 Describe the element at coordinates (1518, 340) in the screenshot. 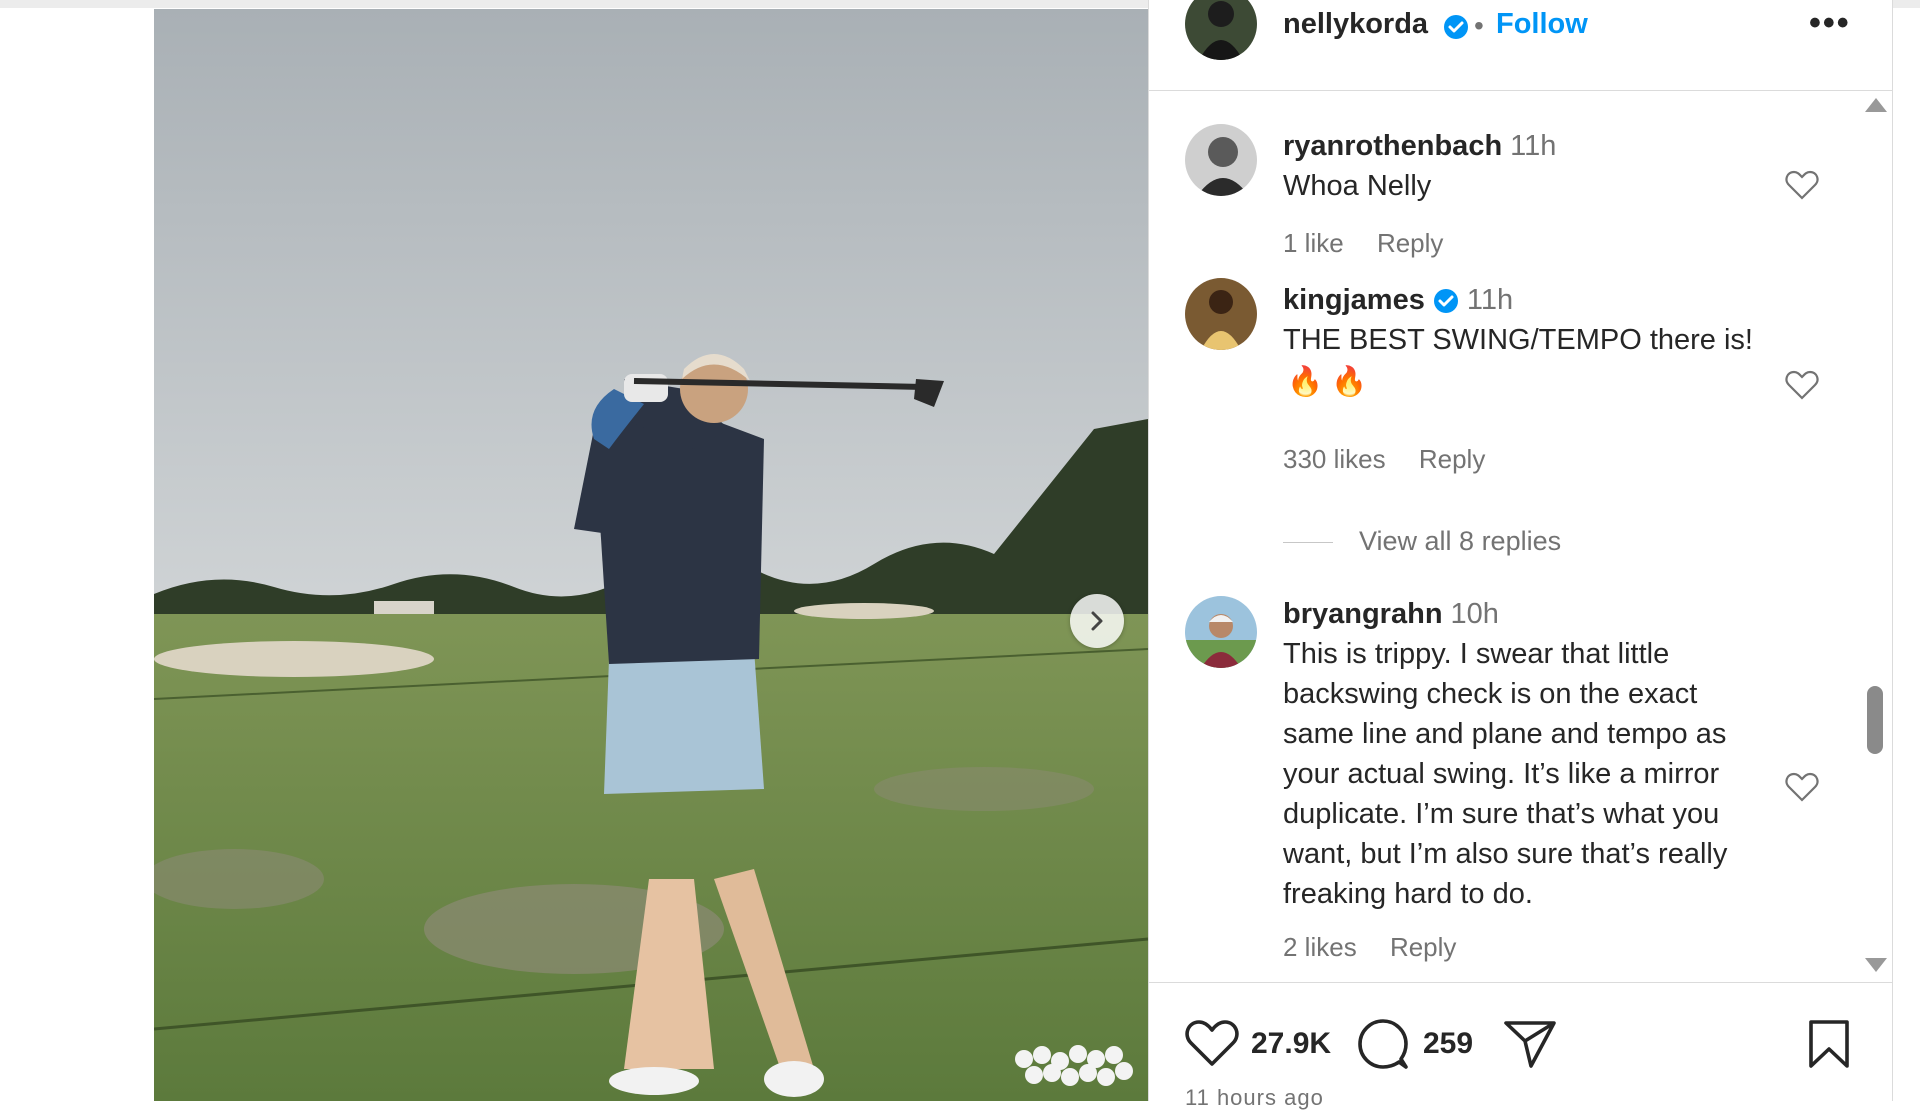

I see `comment-text: THE BEST SWING/TEMPO there is!` at that location.